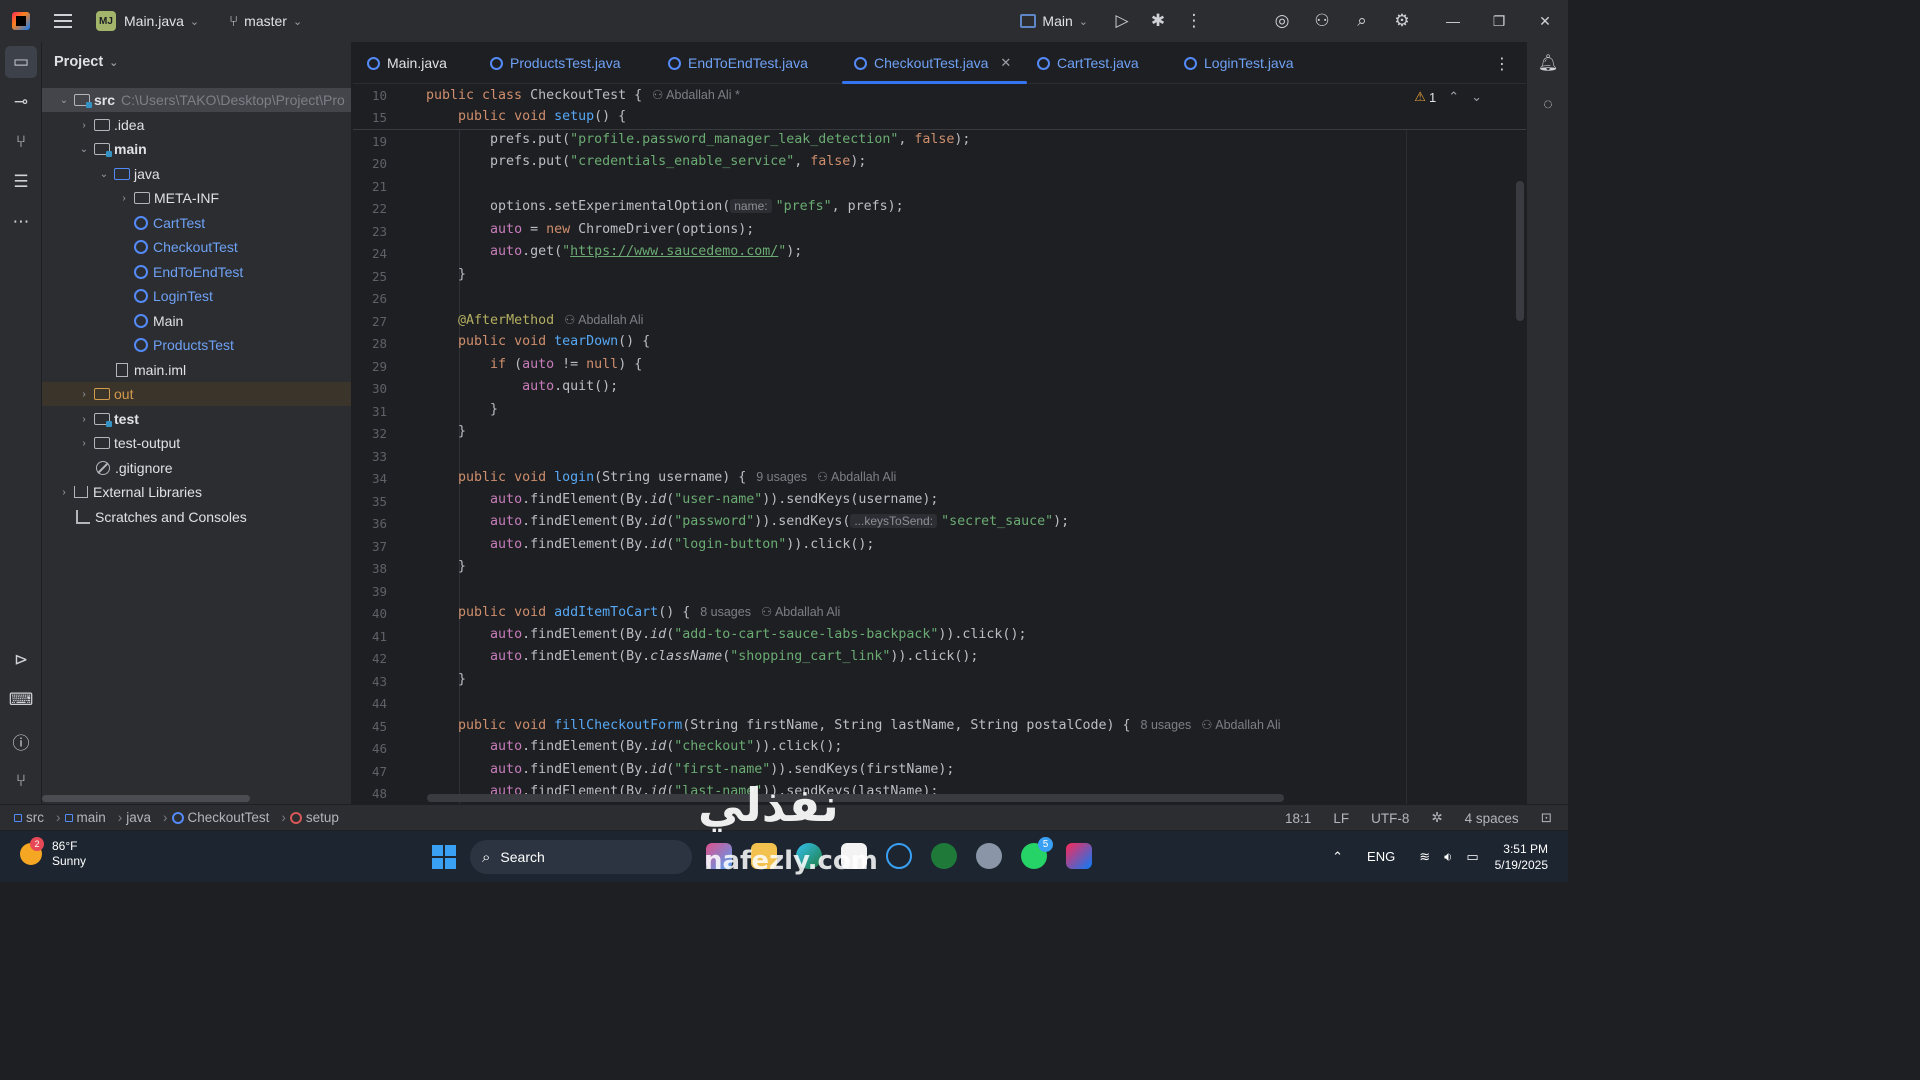 This screenshot has height=1080, width=1920. I want to click on run-config-selector: Main ⌄, so click(1054, 21).